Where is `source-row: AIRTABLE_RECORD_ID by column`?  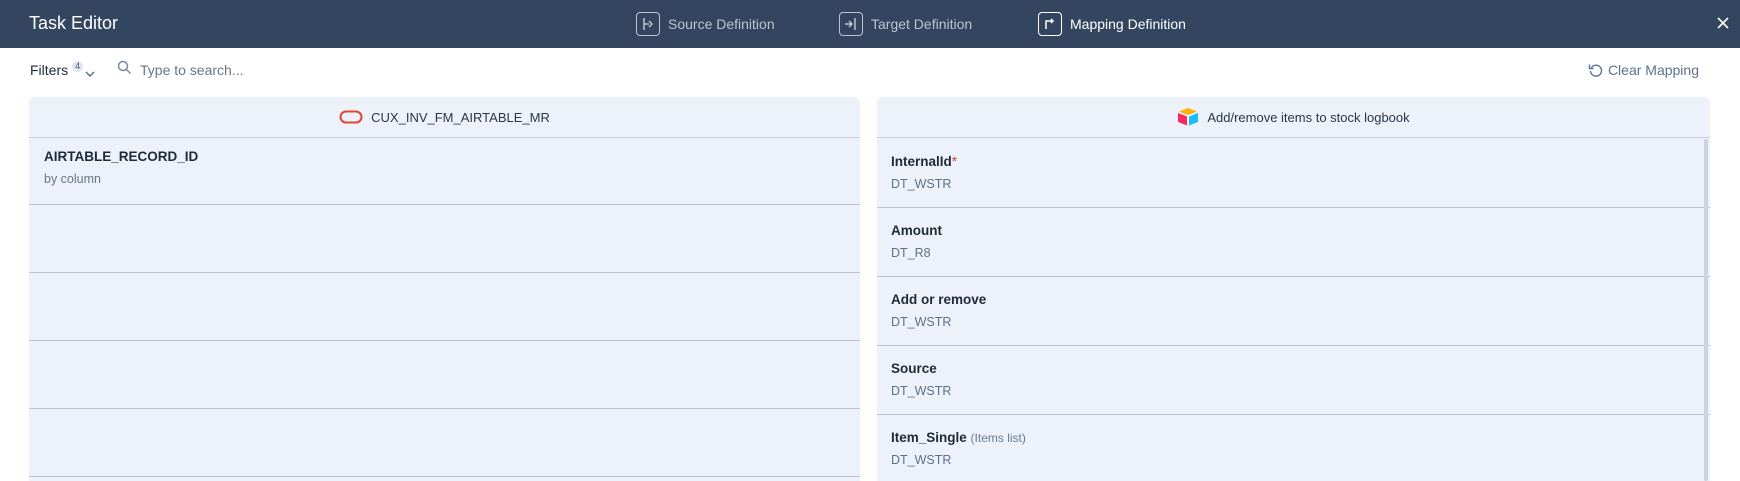 source-row: AIRTABLE_RECORD_ID by column is located at coordinates (444, 172).